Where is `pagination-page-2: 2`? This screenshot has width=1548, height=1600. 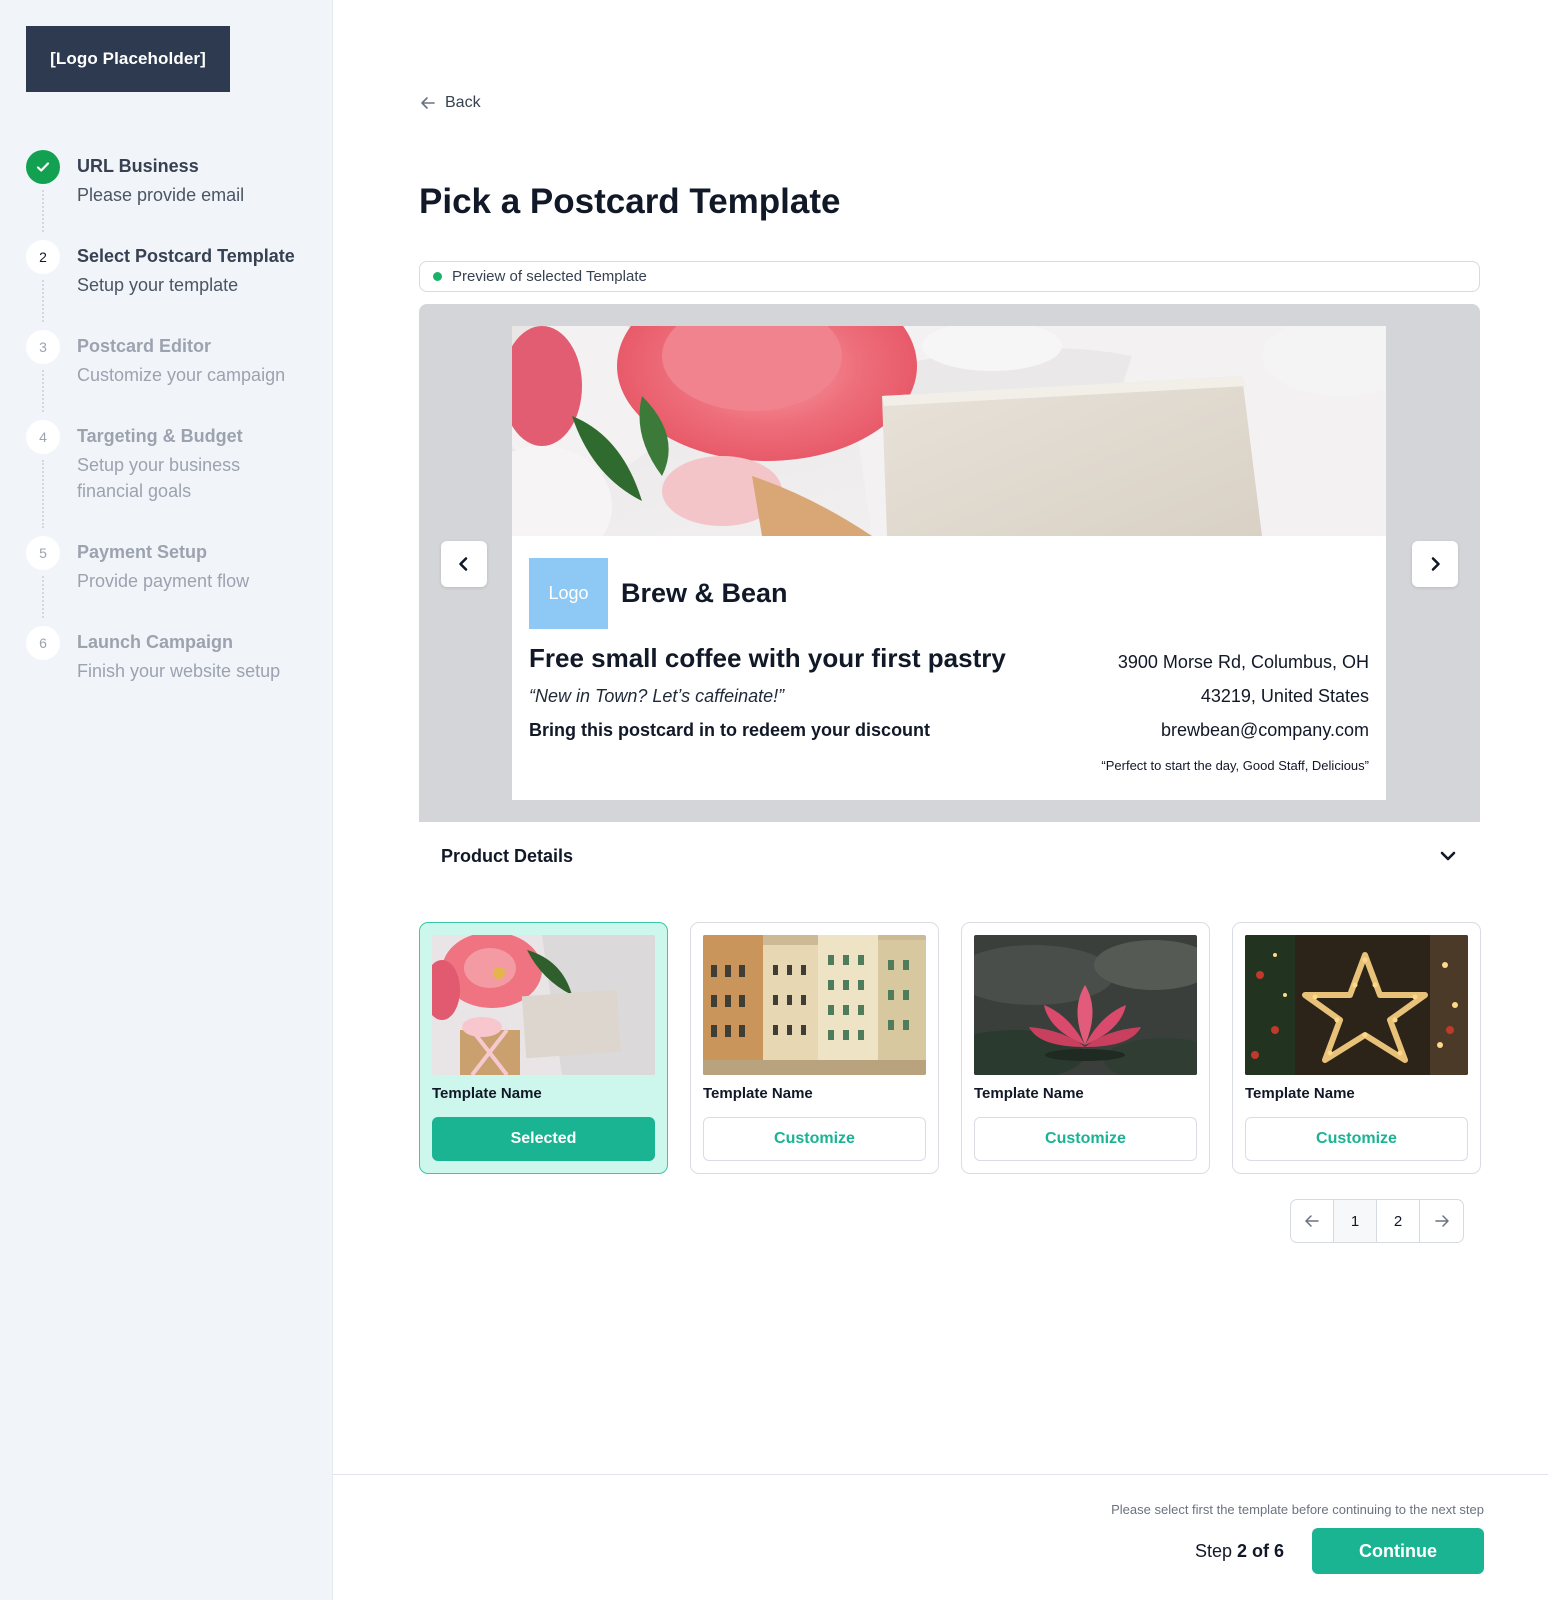 pagination-page-2: 2 is located at coordinates (1398, 1221).